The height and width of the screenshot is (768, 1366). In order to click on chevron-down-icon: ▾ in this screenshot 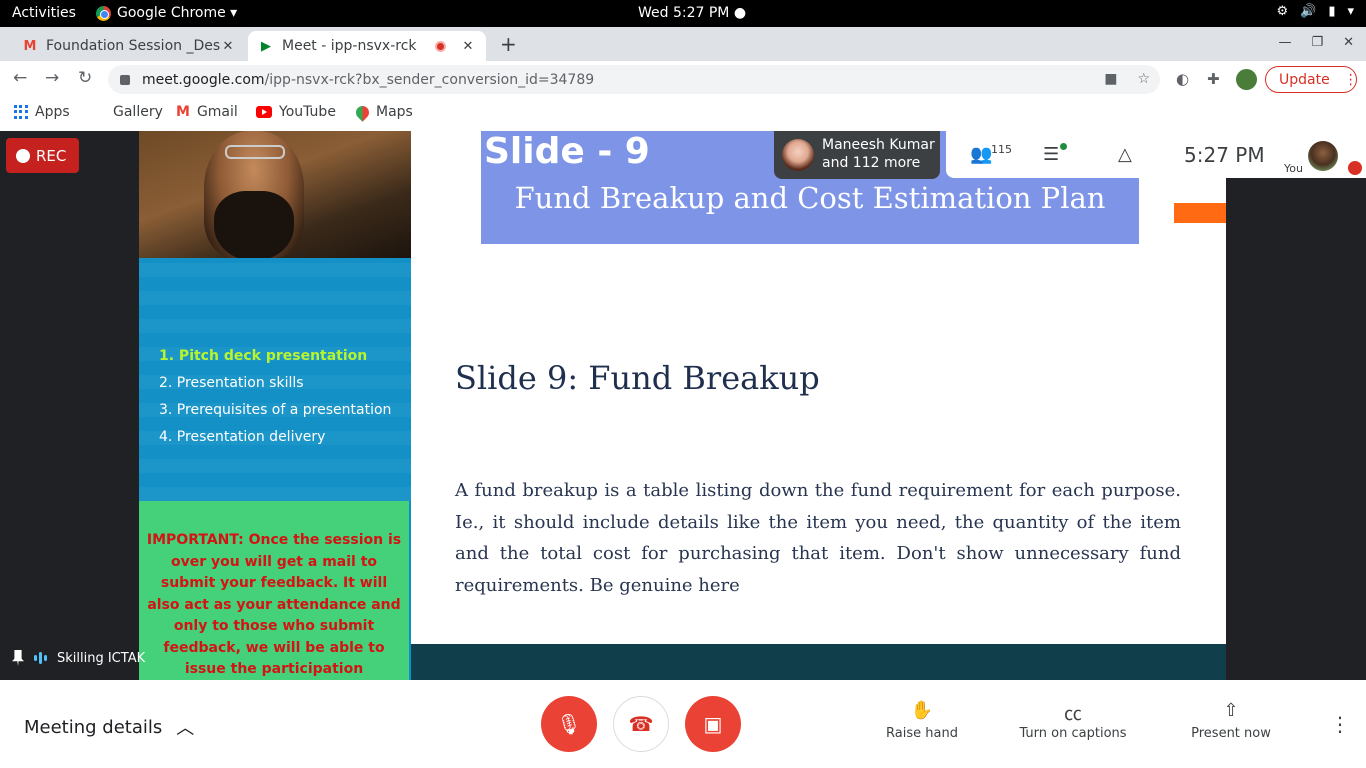, I will do `click(1350, 11)`.